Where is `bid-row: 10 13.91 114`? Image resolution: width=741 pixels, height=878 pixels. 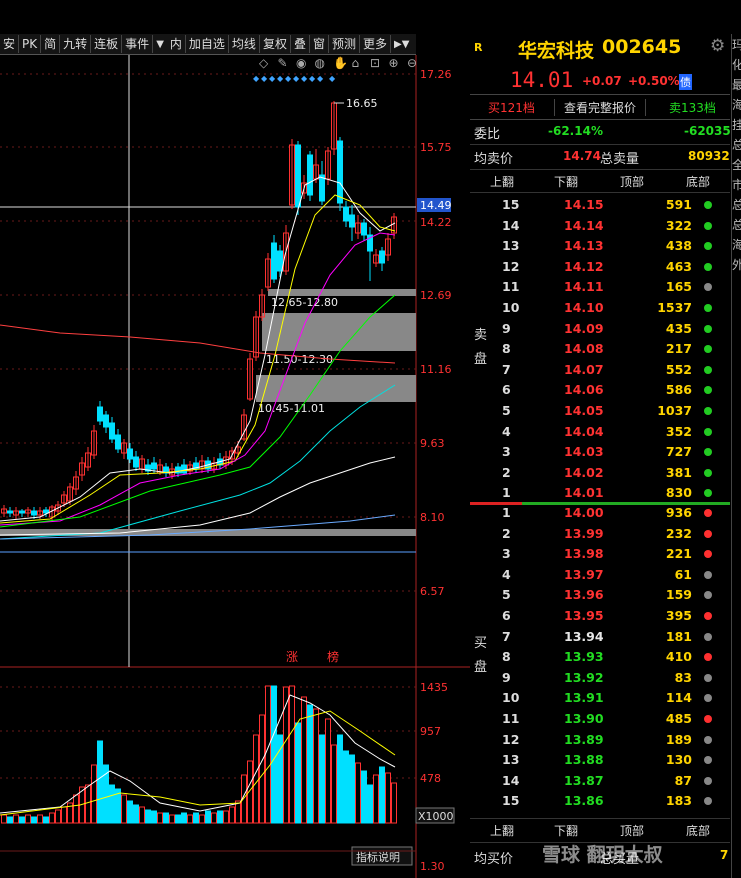 bid-row: 10 13.91 114 is located at coordinates (600, 698).